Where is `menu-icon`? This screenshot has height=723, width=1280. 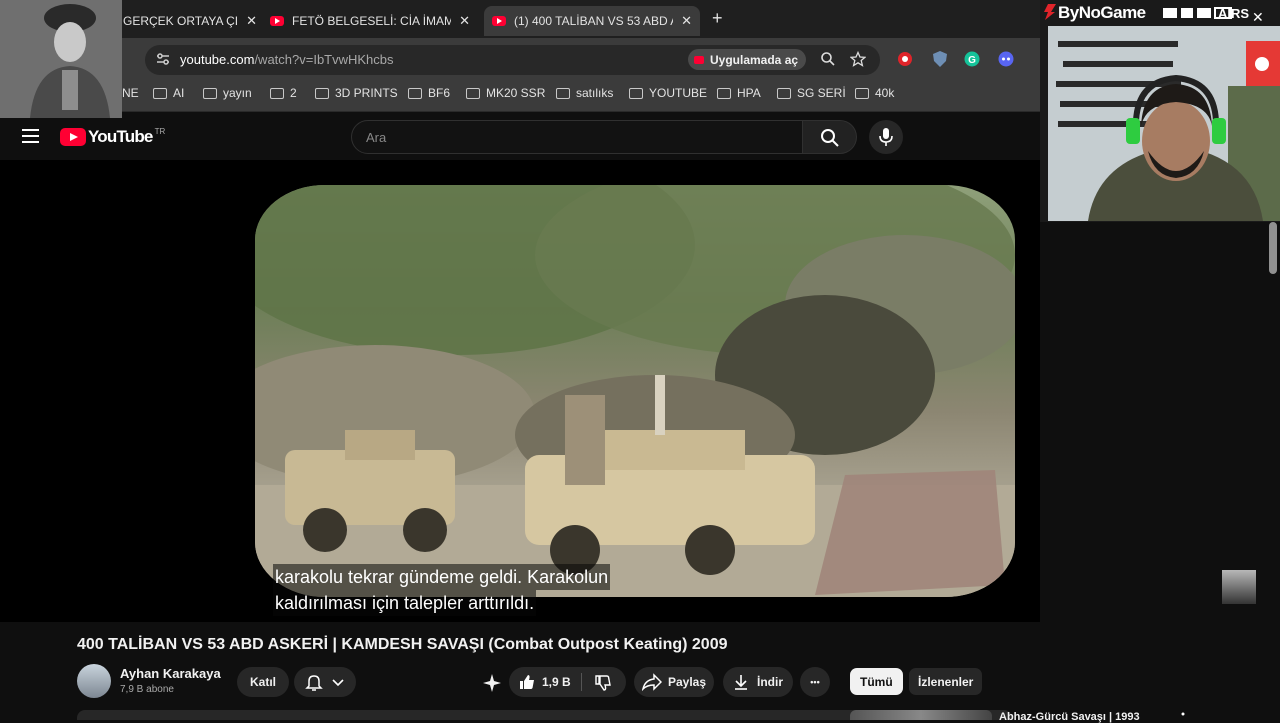 menu-icon is located at coordinates (31, 136).